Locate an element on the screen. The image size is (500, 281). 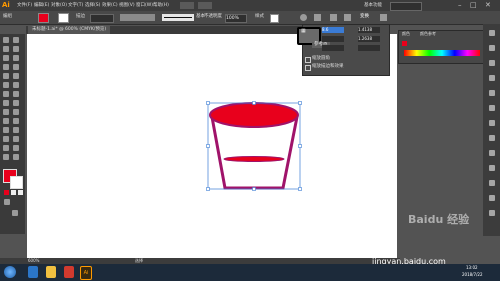
gradient-tool-icon is located at coordinates (16, 121).